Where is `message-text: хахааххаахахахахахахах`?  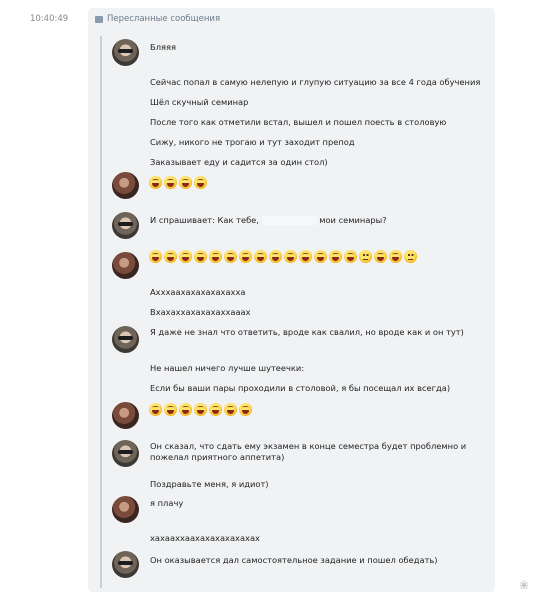 message-text: хахааххаахахахахахахах is located at coordinates (205, 538).